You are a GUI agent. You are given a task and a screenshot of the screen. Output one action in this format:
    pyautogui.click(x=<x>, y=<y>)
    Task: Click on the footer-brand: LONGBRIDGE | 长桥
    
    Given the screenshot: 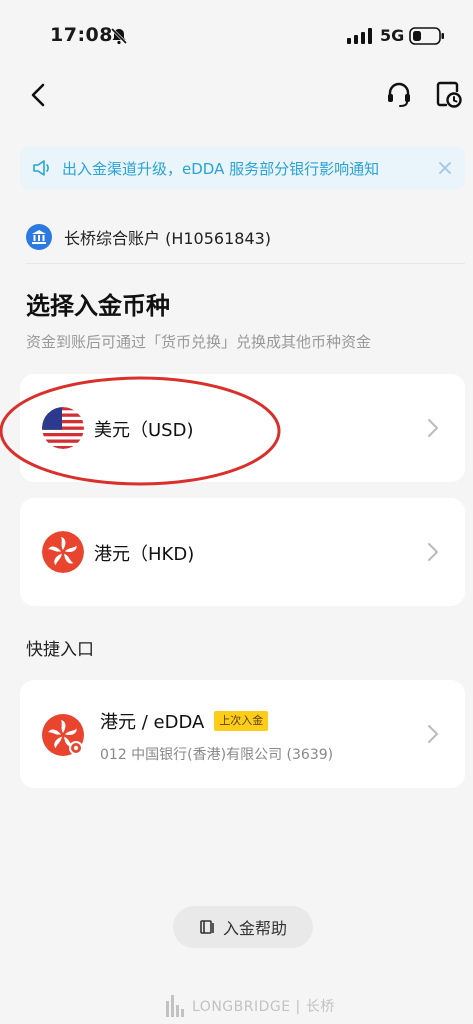 What is the action you would take?
    pyautogui.click(x=263, y=1007)
    